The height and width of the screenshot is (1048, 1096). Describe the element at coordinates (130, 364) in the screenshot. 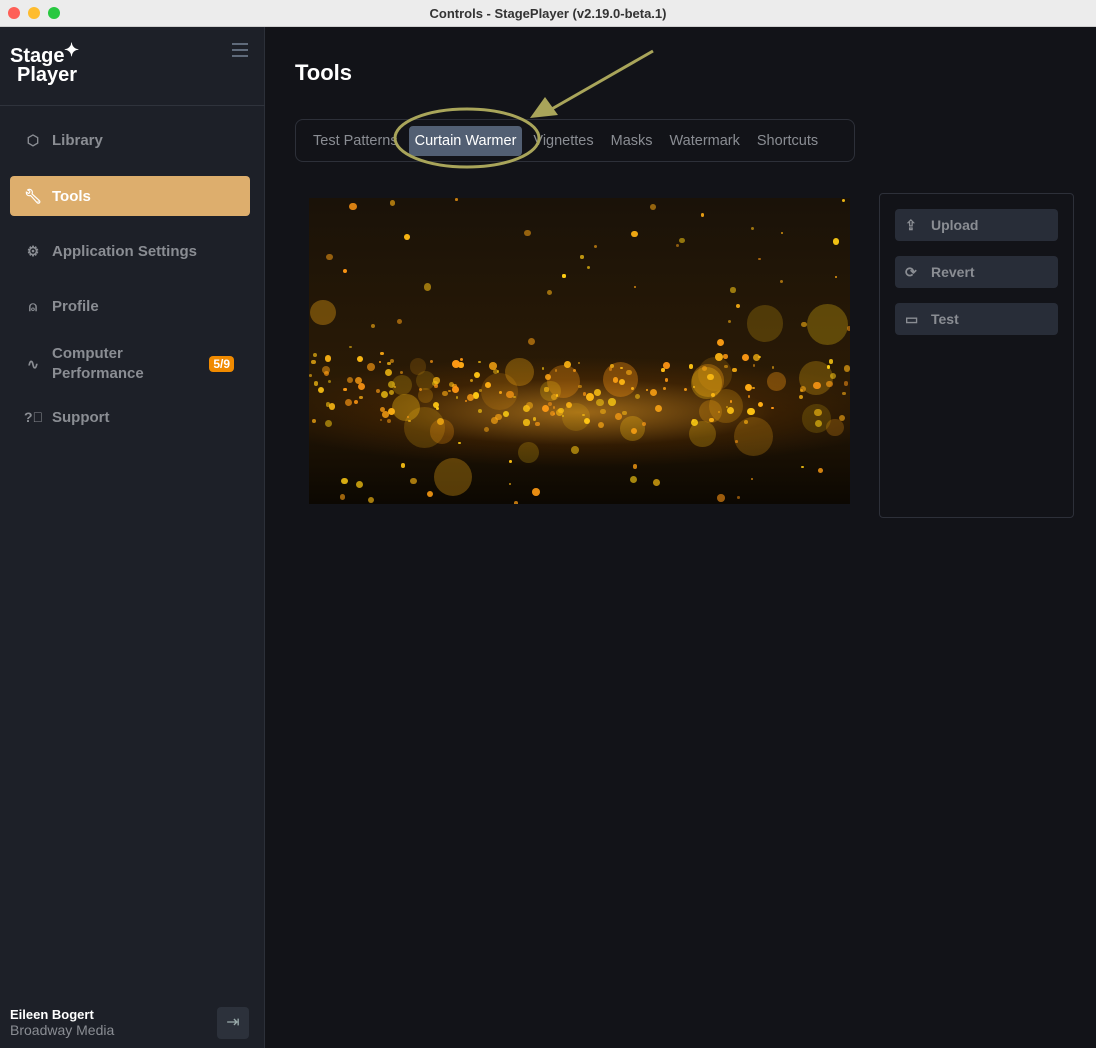

I see `sidebar-item-computer-performance: ∿ Computer Performance 5/9` at that location.